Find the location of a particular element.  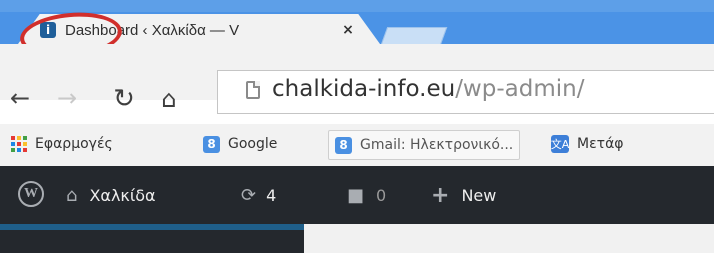

bookmark-label: Μετάφ is located at coordinates (600, 144).